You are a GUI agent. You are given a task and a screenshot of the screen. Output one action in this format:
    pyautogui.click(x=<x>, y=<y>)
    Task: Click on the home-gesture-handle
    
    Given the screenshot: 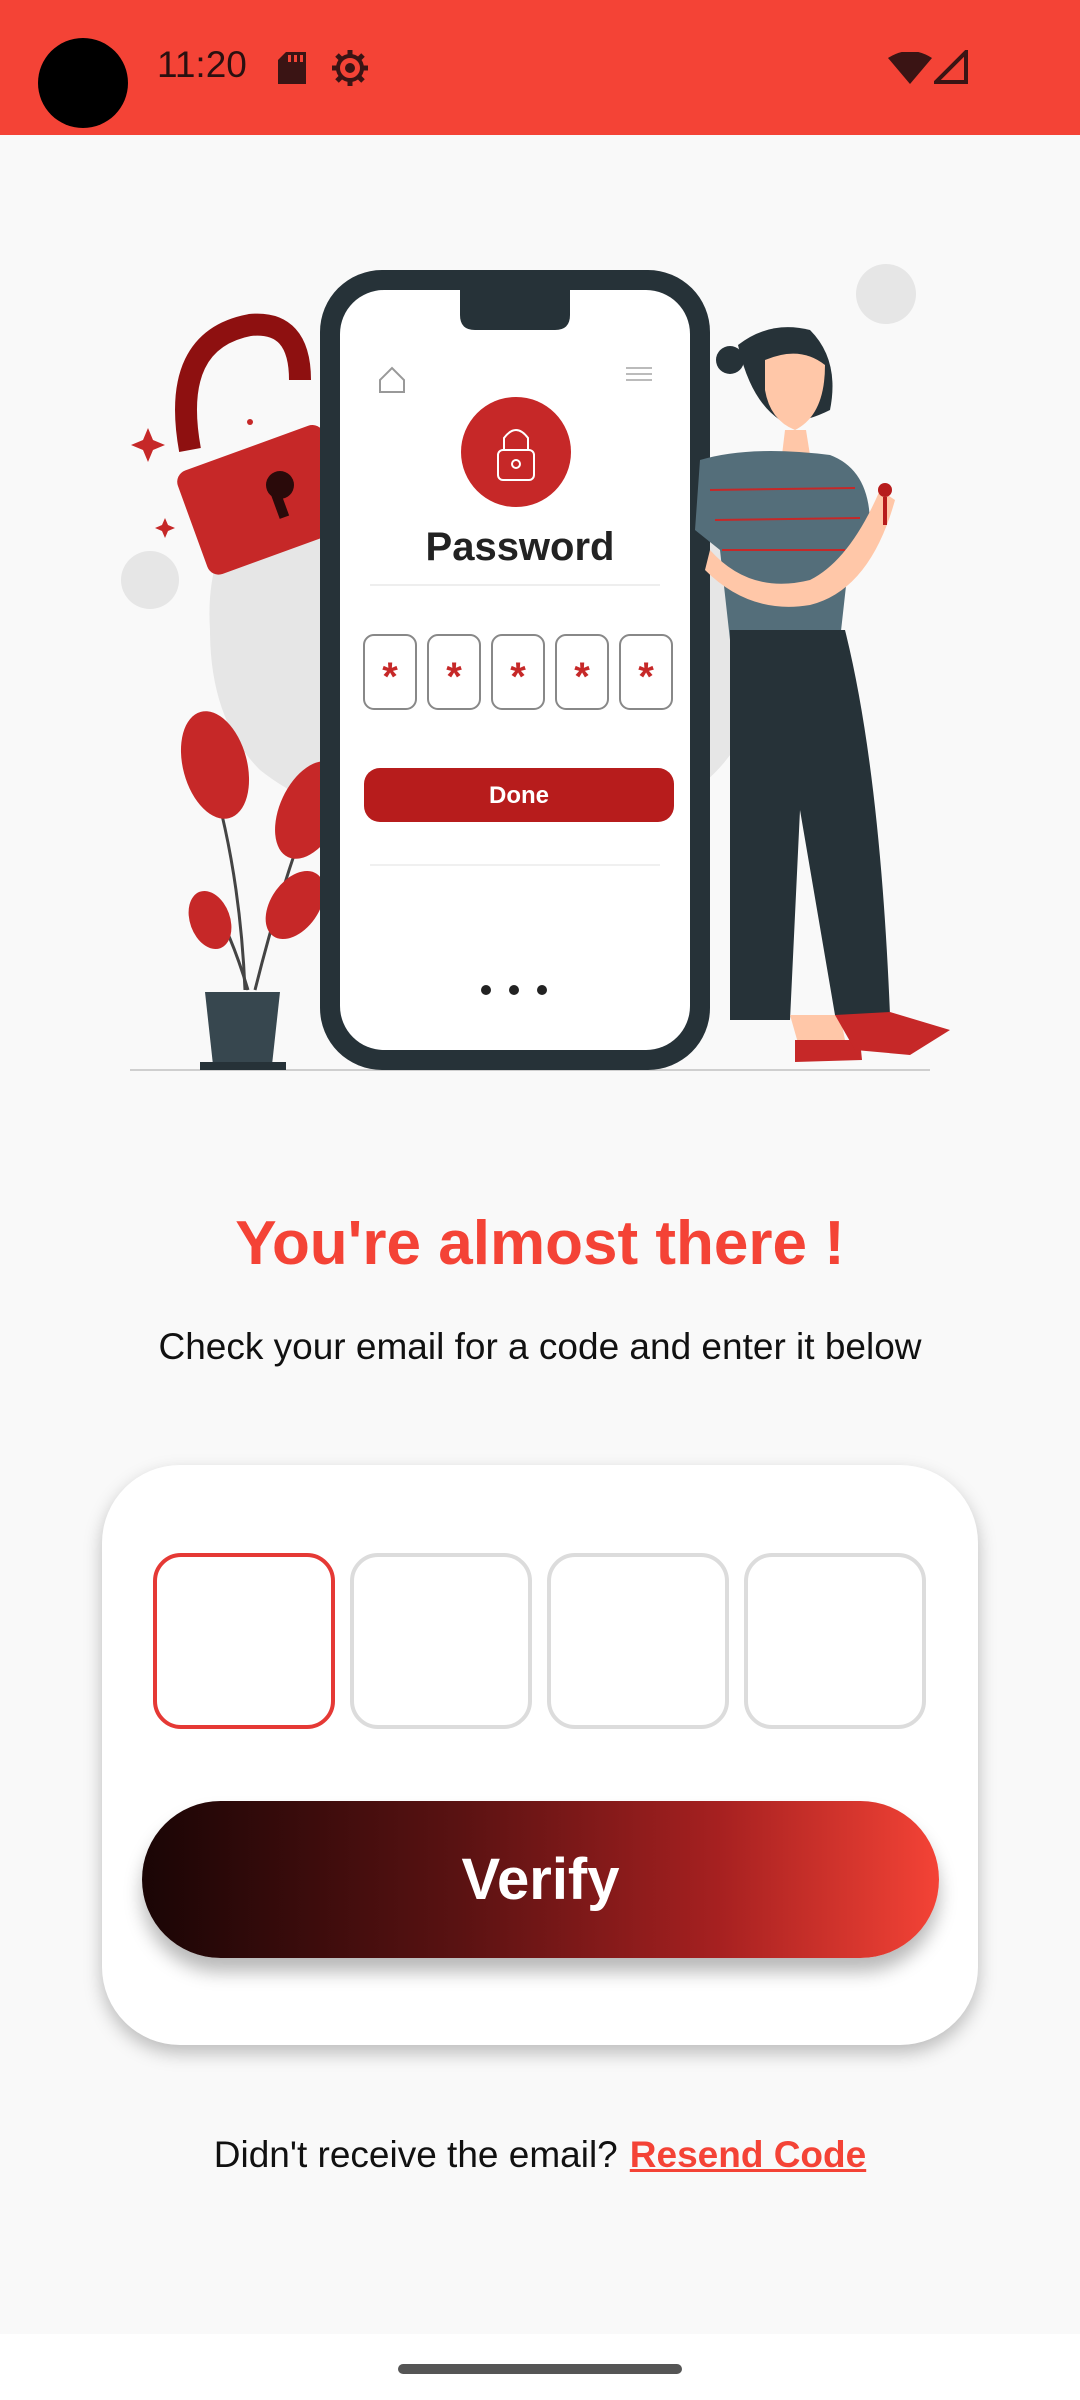 What is the action you would take?
    pyautogui.click(x=540, y=2369)
    